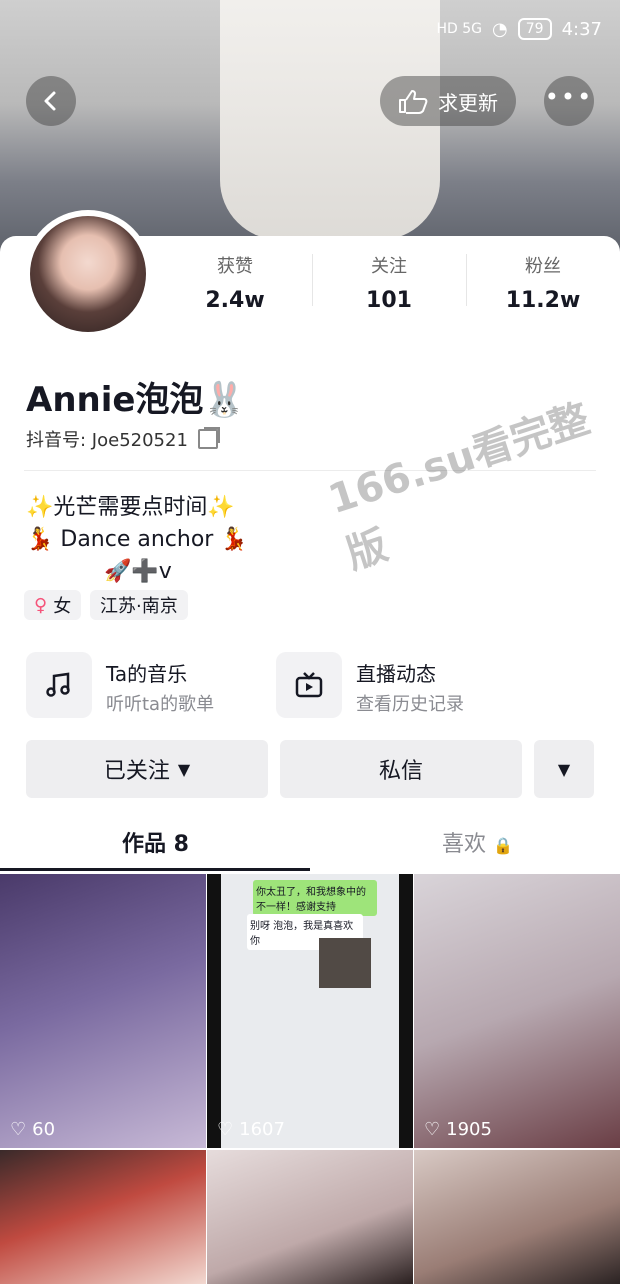 The image size is (620, 1284). I want to click on stat-fans: 粉丝 11.2w, so click(543, 282).